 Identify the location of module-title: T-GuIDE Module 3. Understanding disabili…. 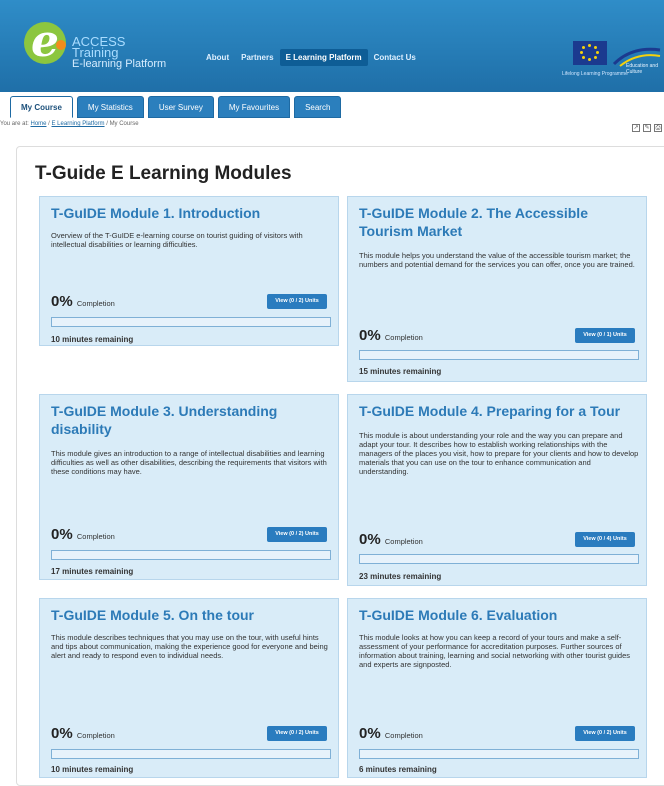
(191, 420).